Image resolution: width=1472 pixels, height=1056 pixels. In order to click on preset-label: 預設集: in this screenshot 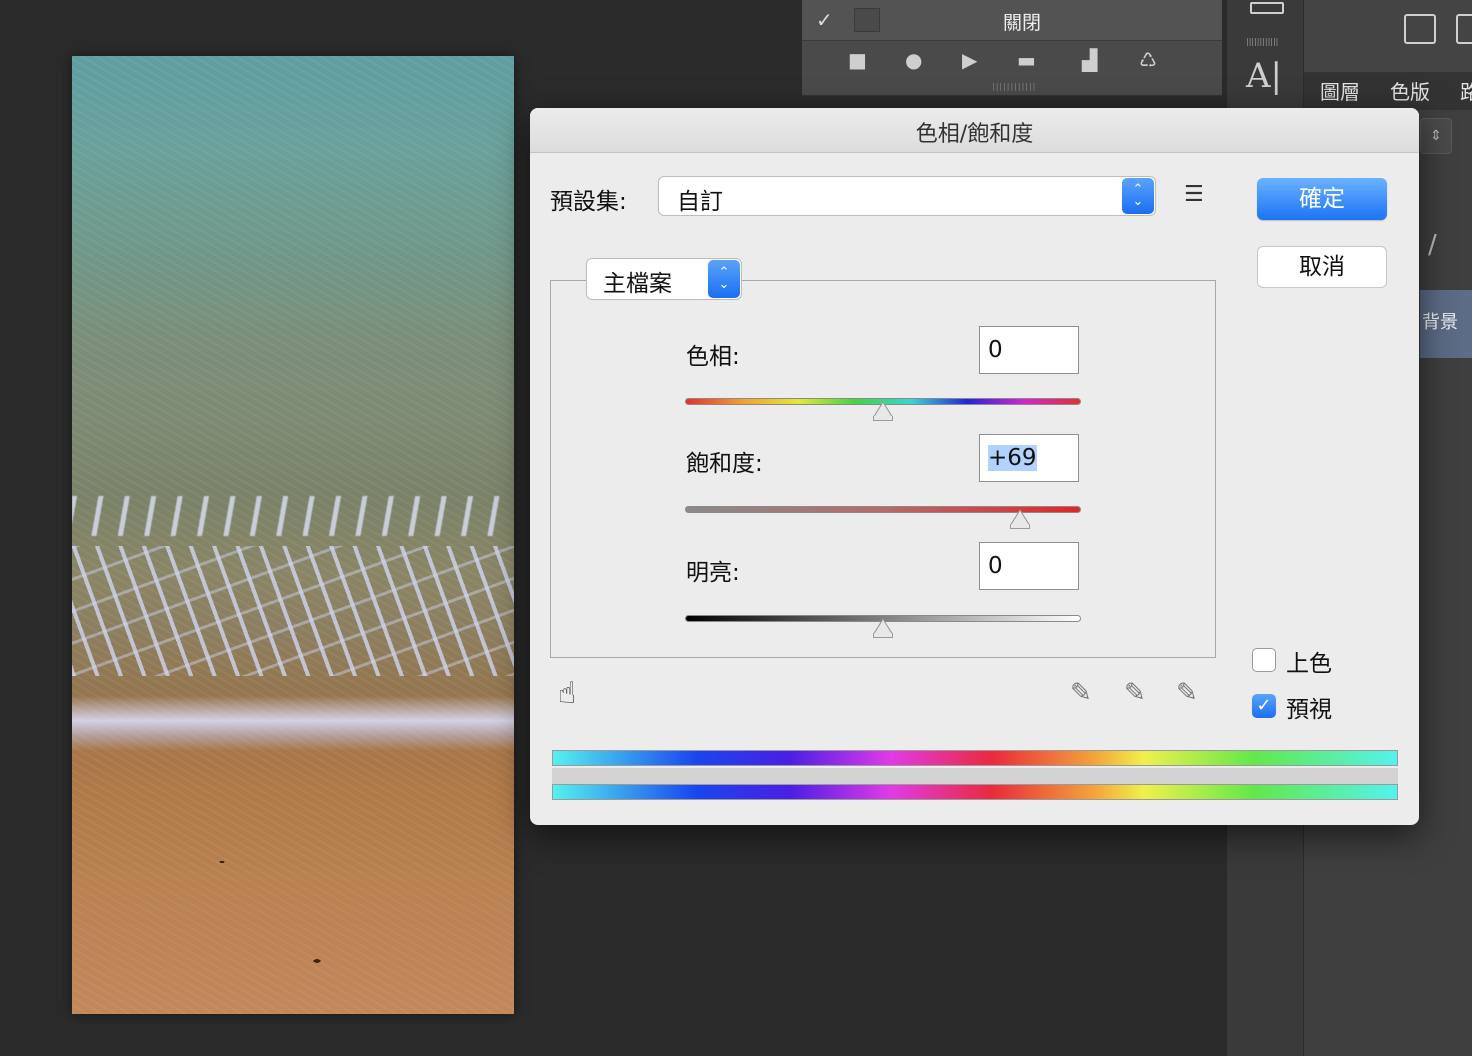, I will do `click(588, 202)`.